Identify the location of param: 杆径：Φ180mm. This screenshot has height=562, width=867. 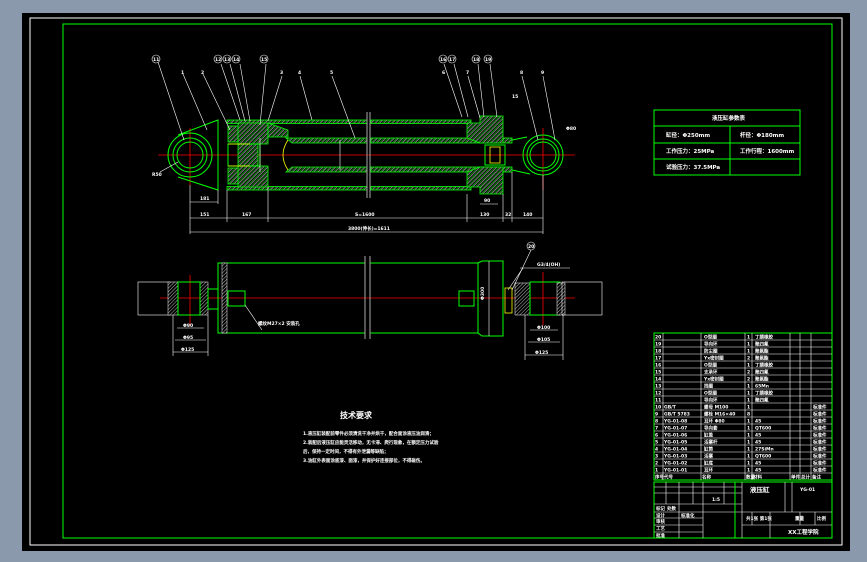
(762, 135).